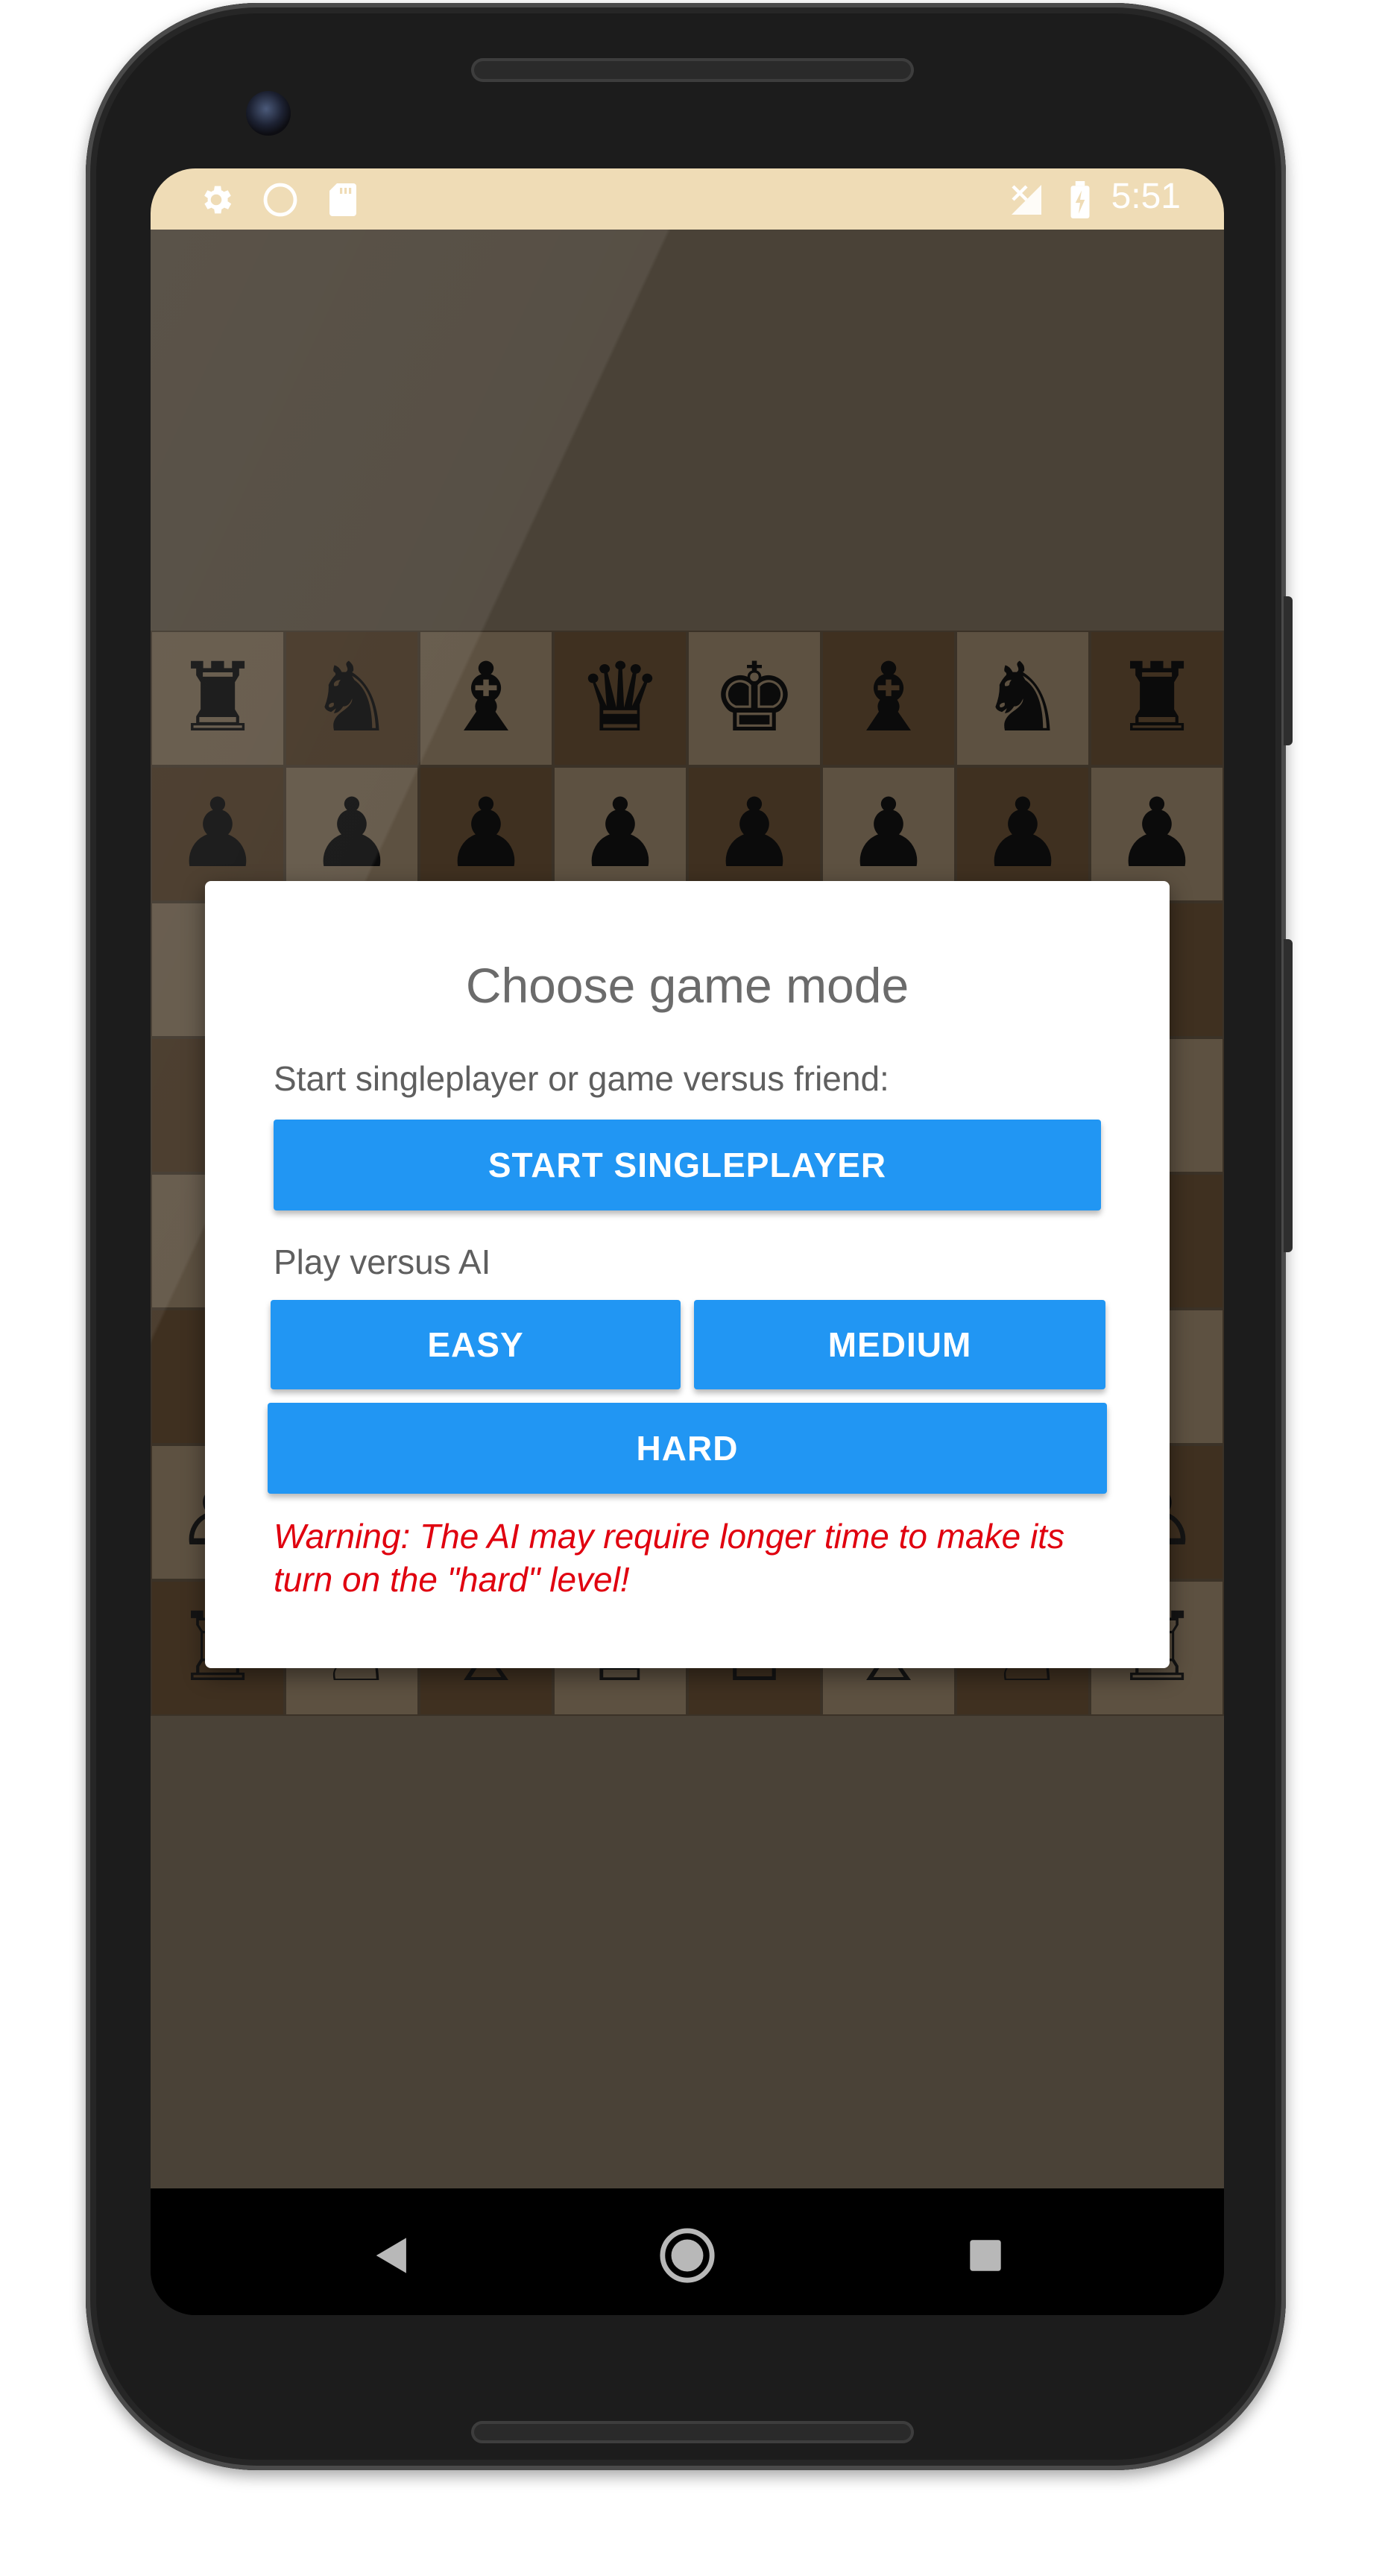  I want to click on home-icon, so click(687, 2255).